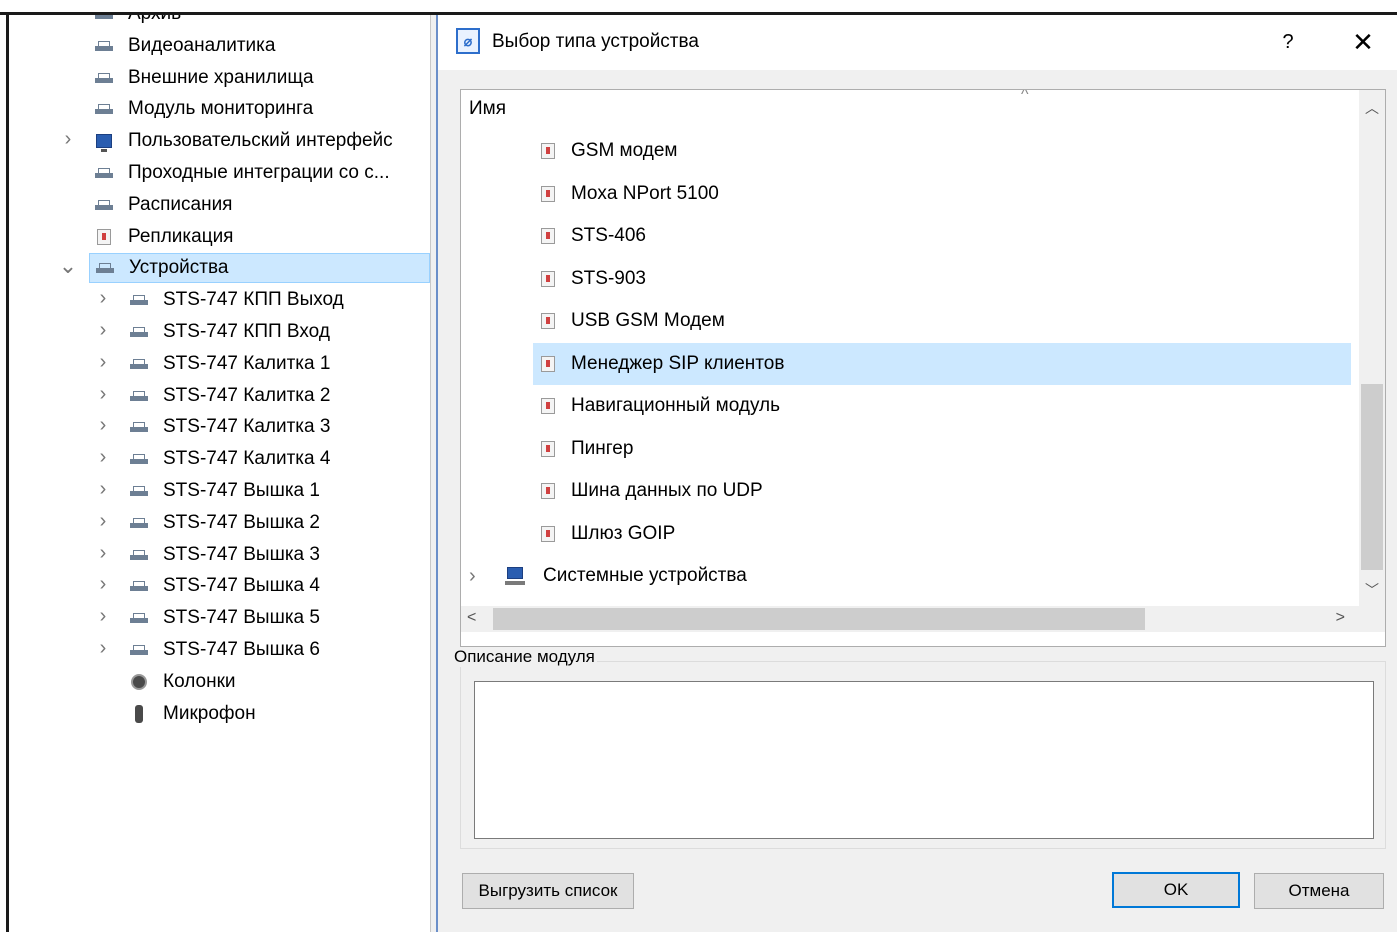  I want to click on tree-item: Устройства, so click(259, 268).